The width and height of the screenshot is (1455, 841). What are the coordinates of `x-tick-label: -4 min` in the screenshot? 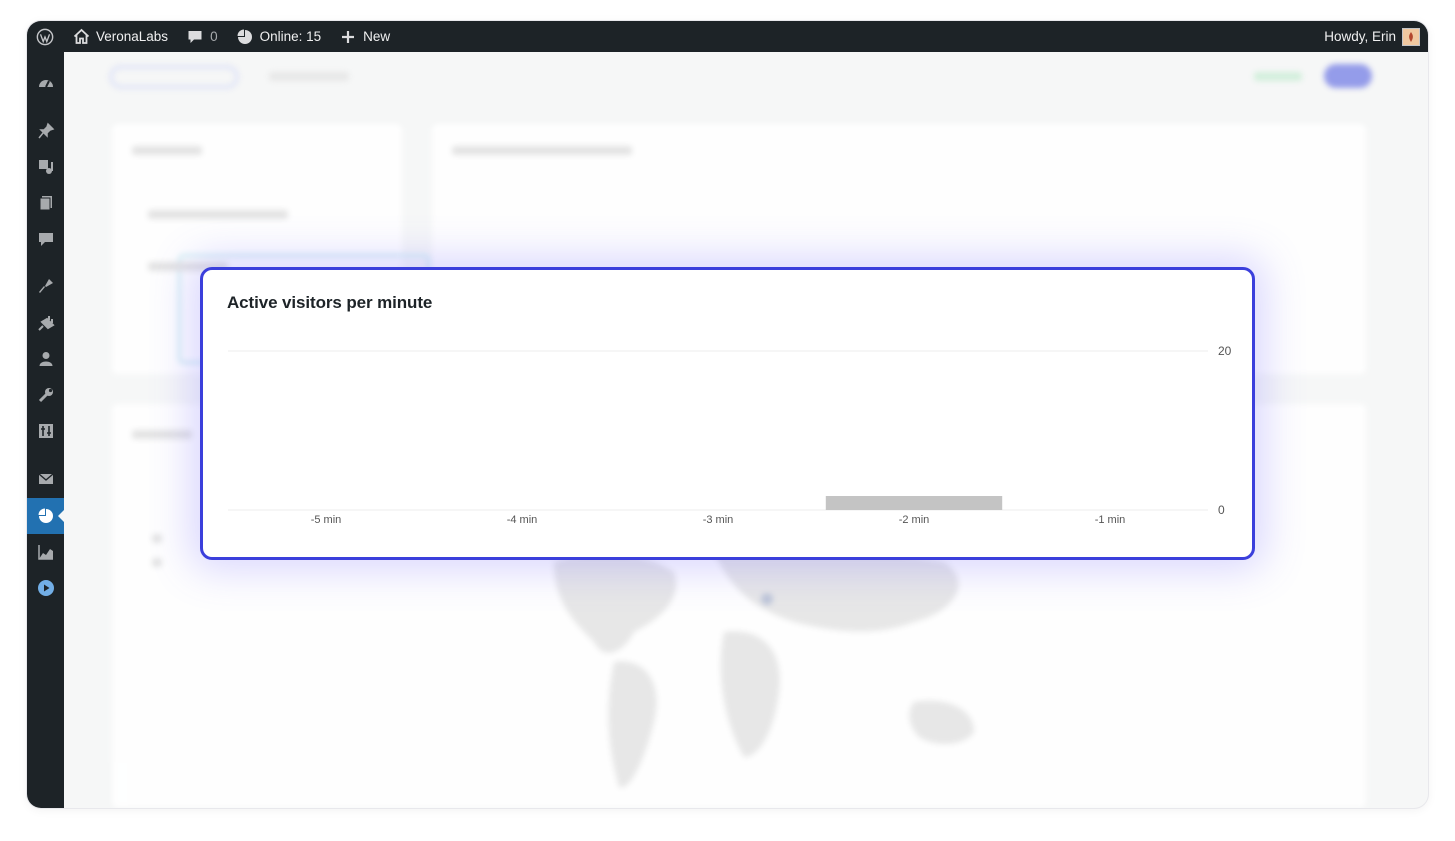 It's located at (522, 520).